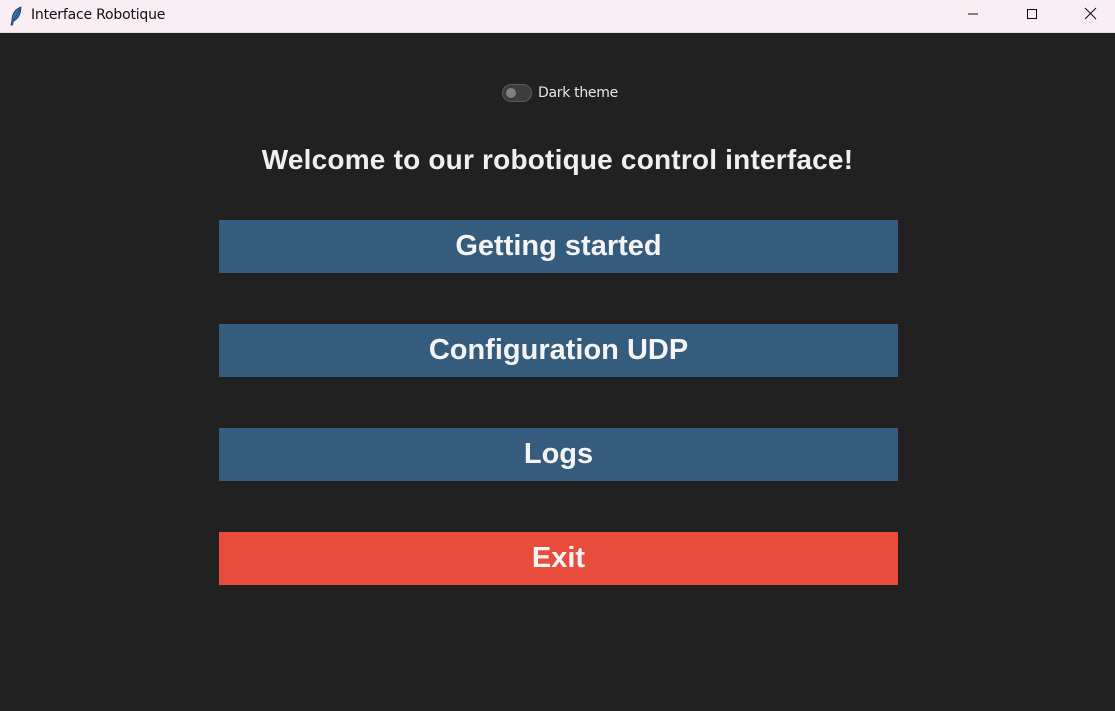 The height and width of the screenshot is (711, 1115). Describe the element at coordinates (557, 16) in the screenshot. I see `title-bar: Interface Robotique` at that location.